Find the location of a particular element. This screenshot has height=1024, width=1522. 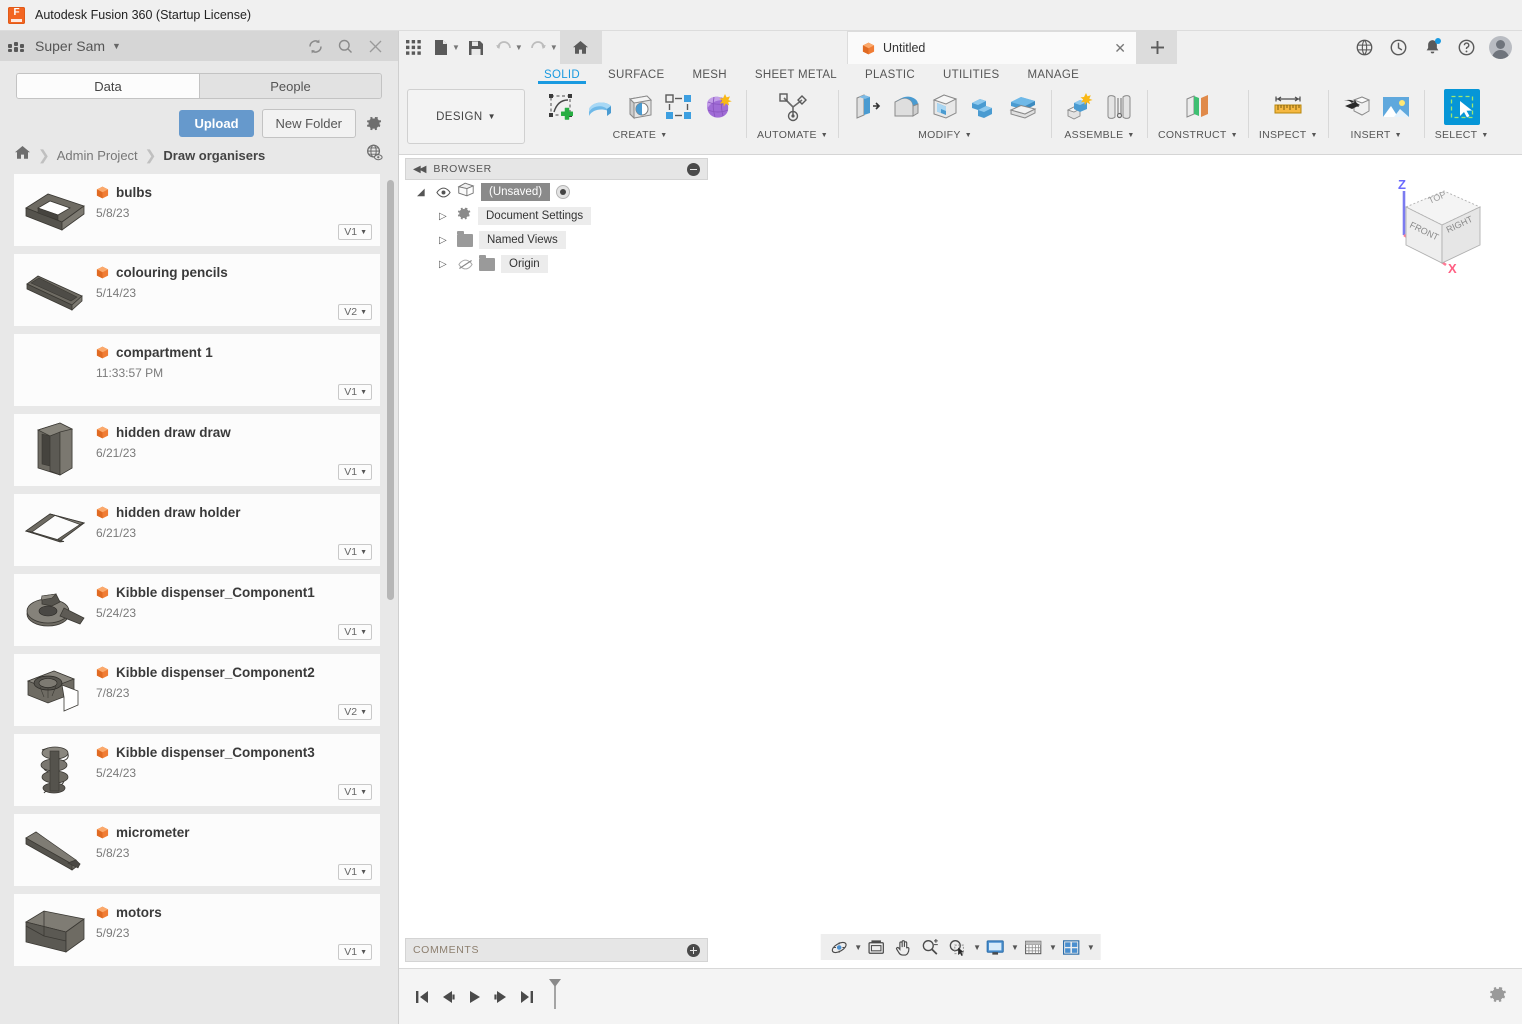

document-tab-untitled: Untitled ✕ is located at coordinates (992, 47).